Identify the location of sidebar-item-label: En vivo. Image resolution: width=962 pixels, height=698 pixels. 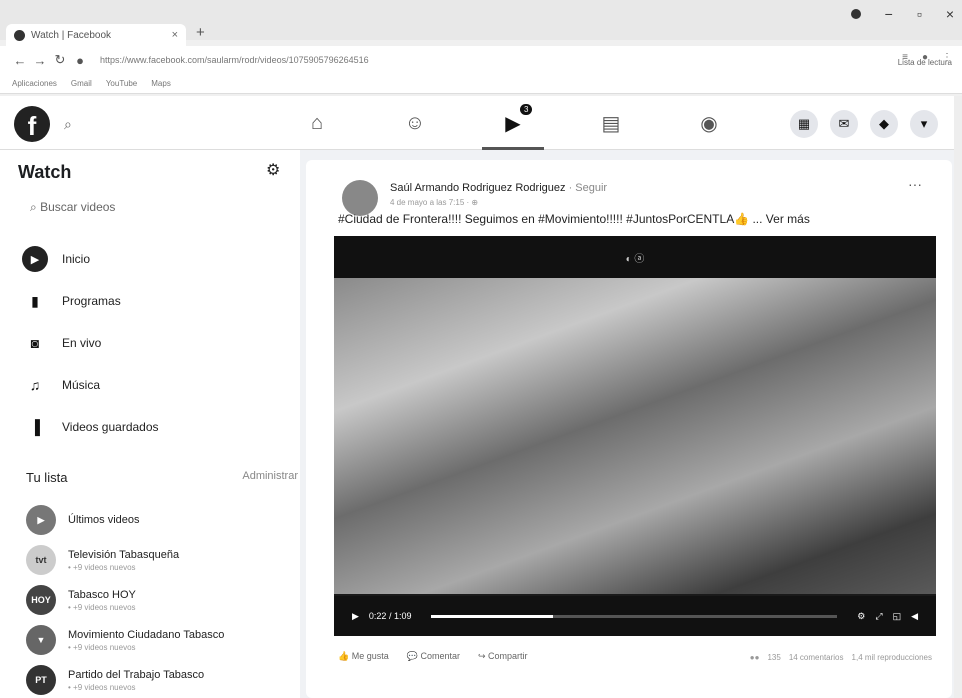
(82, 343).